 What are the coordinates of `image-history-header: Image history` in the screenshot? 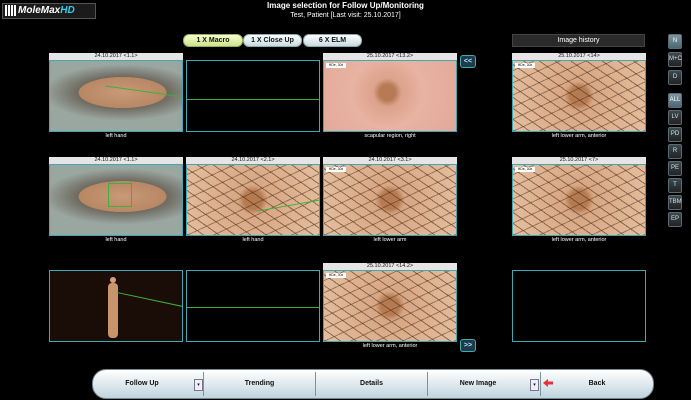 It's located at (578, 40).